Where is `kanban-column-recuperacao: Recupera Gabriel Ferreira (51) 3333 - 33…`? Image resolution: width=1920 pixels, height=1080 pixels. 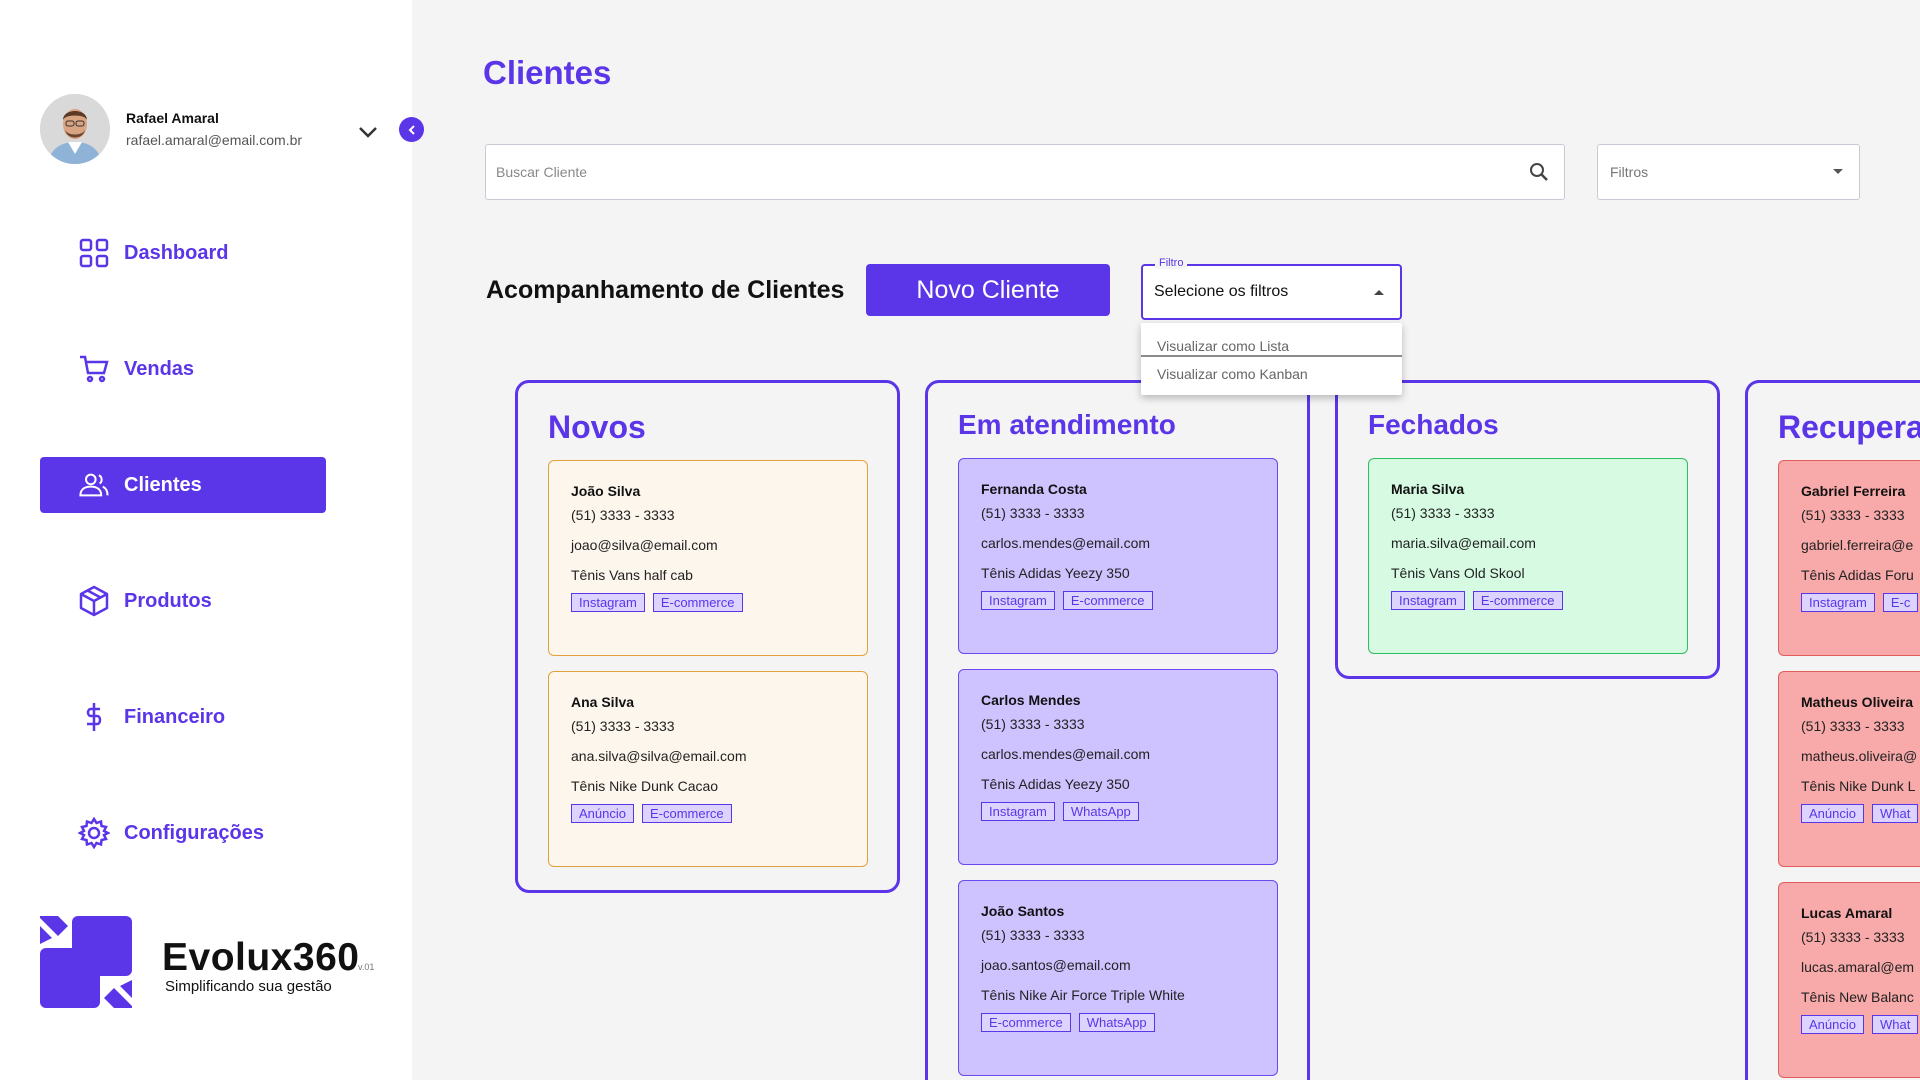 kanban-column-recuperacao: Recupera Gabriel Ferreira (51) 3333 - 33… is located at coordinates (1832, 730).